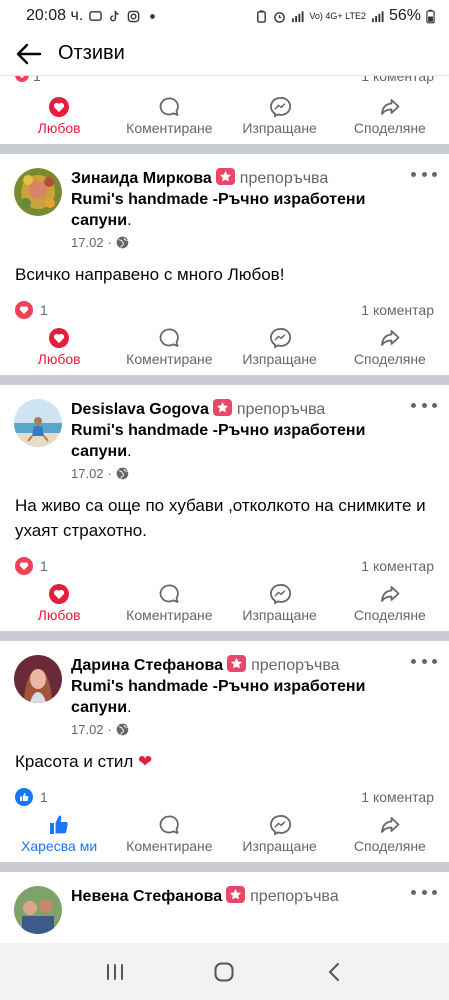 The width and height of the screenshot is (449, 1000). I want to click on recent-apps-button, so click(115, 972).